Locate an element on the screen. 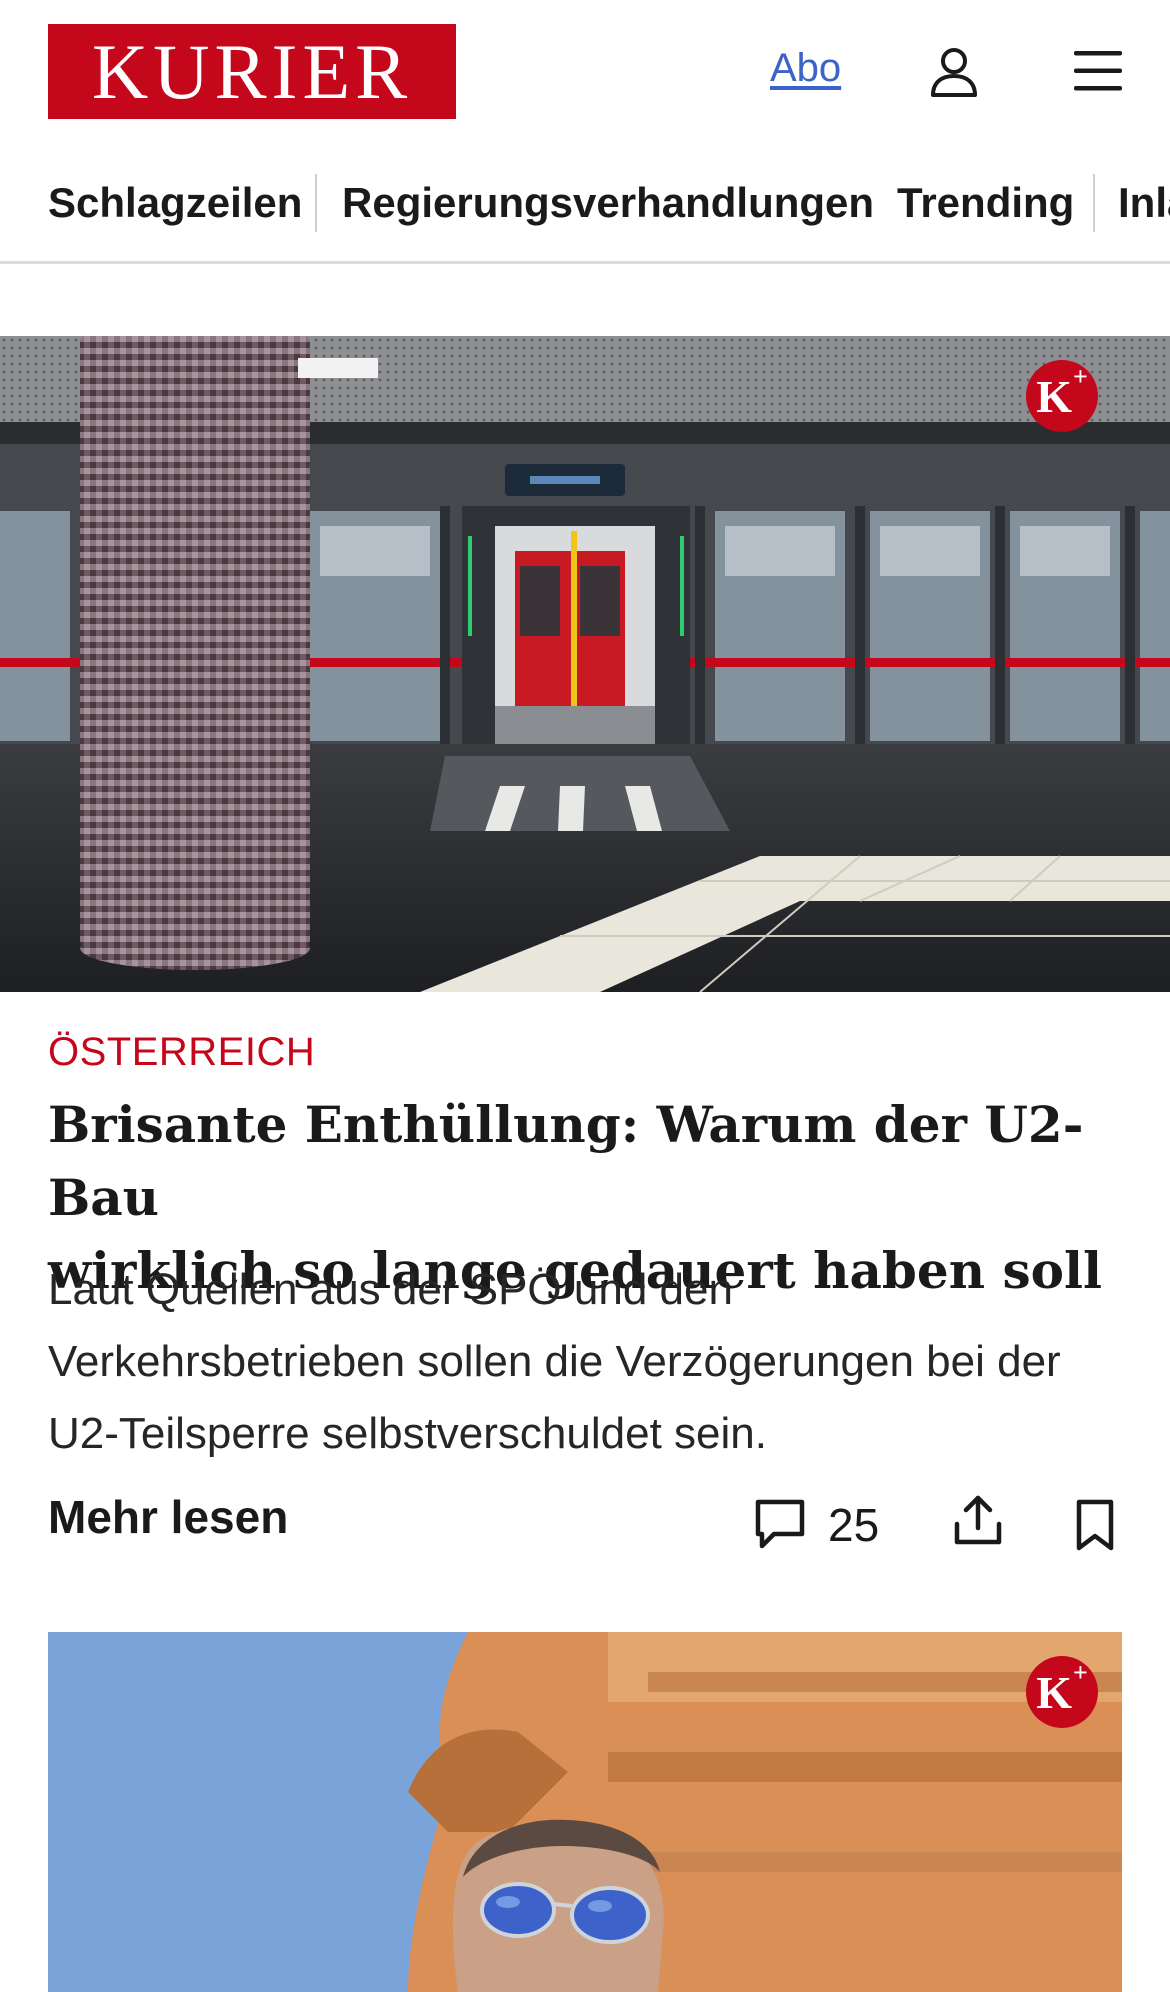 This screenshot has width=1170, height=1992. logo-text: KURIER is located at coordinates (252, 71).